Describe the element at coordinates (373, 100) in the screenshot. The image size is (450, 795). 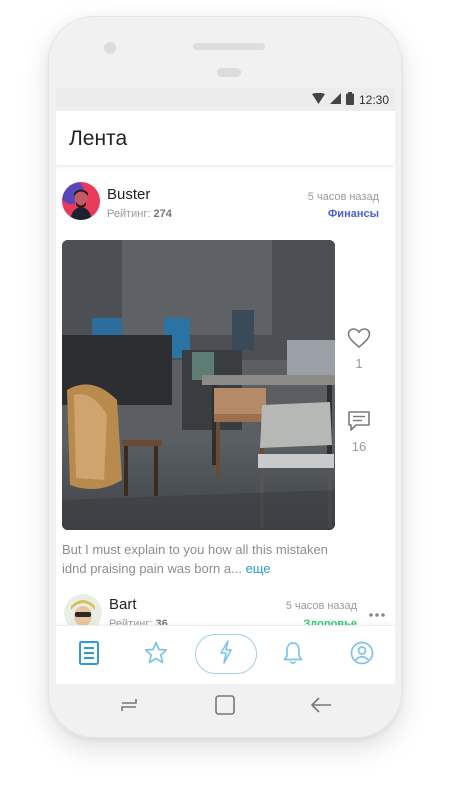
I see `status-time: 12:30` at that location.